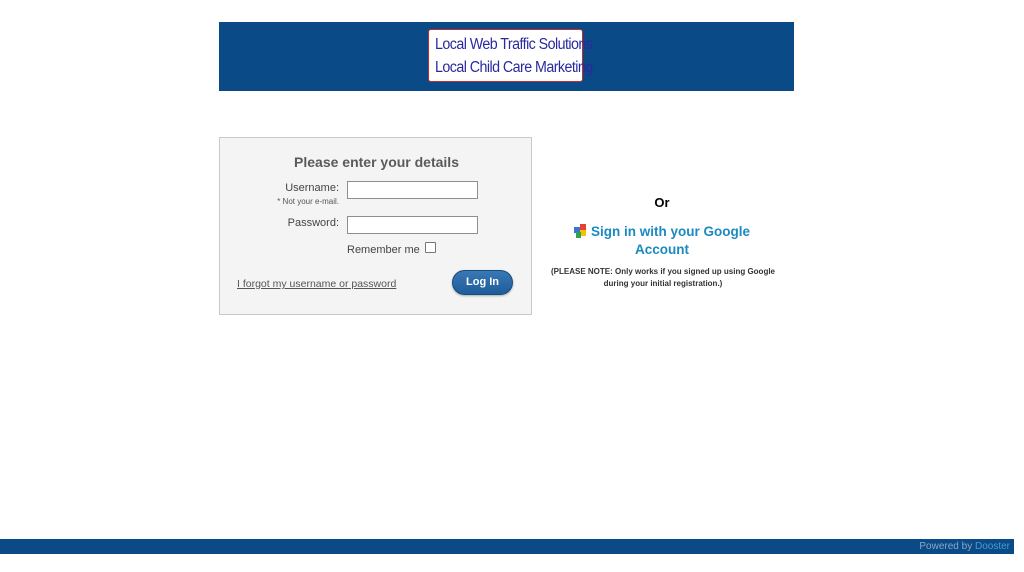 The image size is (1024, 572). I want to click on password-input, so click(412, 225).